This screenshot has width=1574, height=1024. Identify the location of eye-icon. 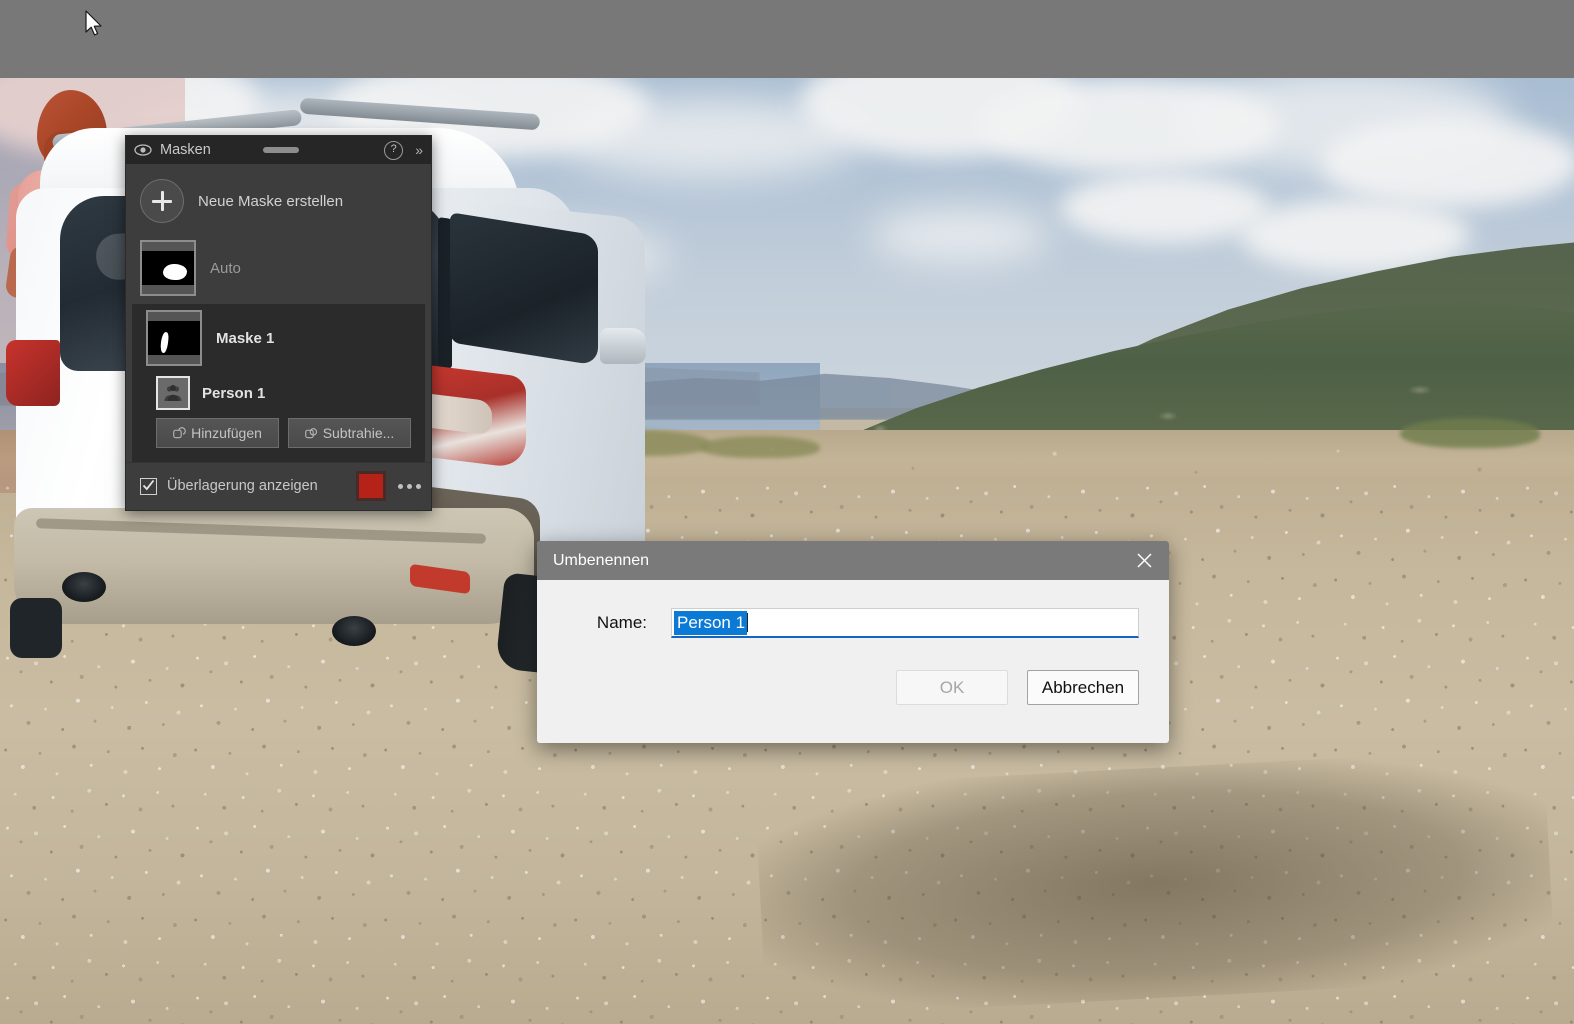
(143, 150).